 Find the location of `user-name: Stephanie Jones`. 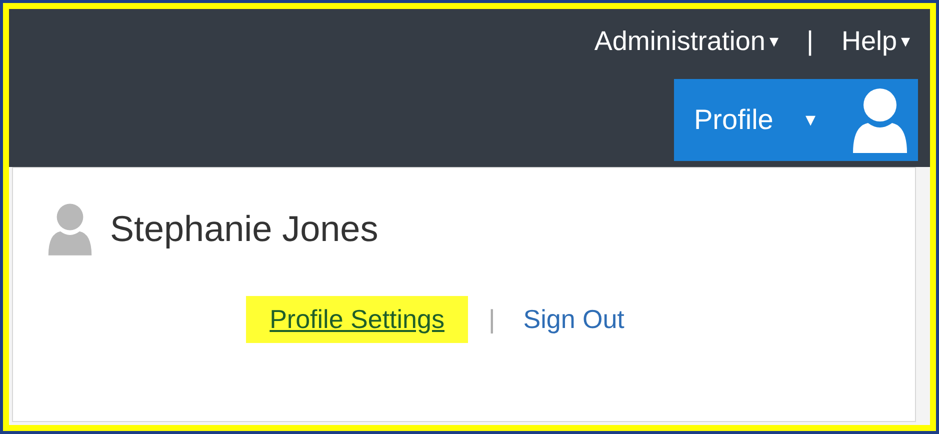

user-name: Stephanie Jones is located at coordinates (244, 229).